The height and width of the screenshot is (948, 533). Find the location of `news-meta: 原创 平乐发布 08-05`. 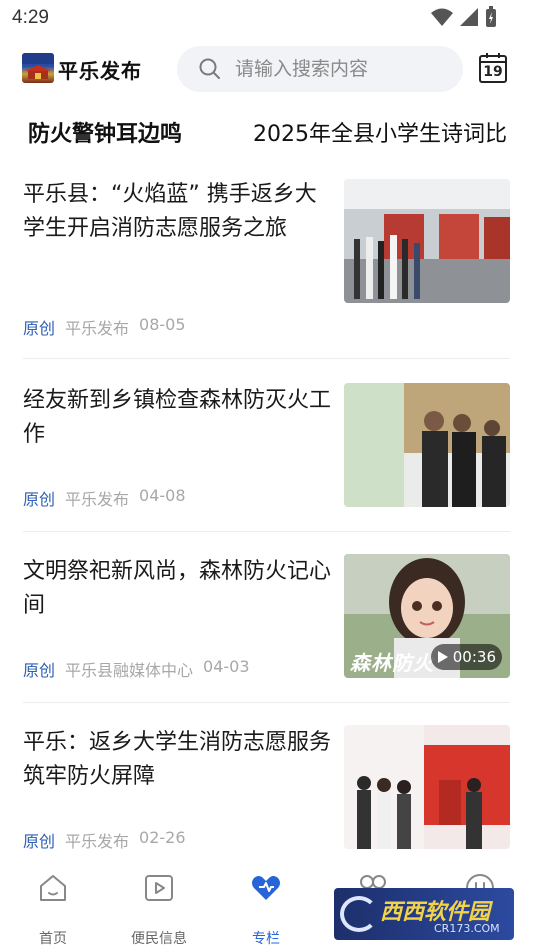

news-meta: 原创 平乐发布 08-05 is located at coordinates (104, 327).